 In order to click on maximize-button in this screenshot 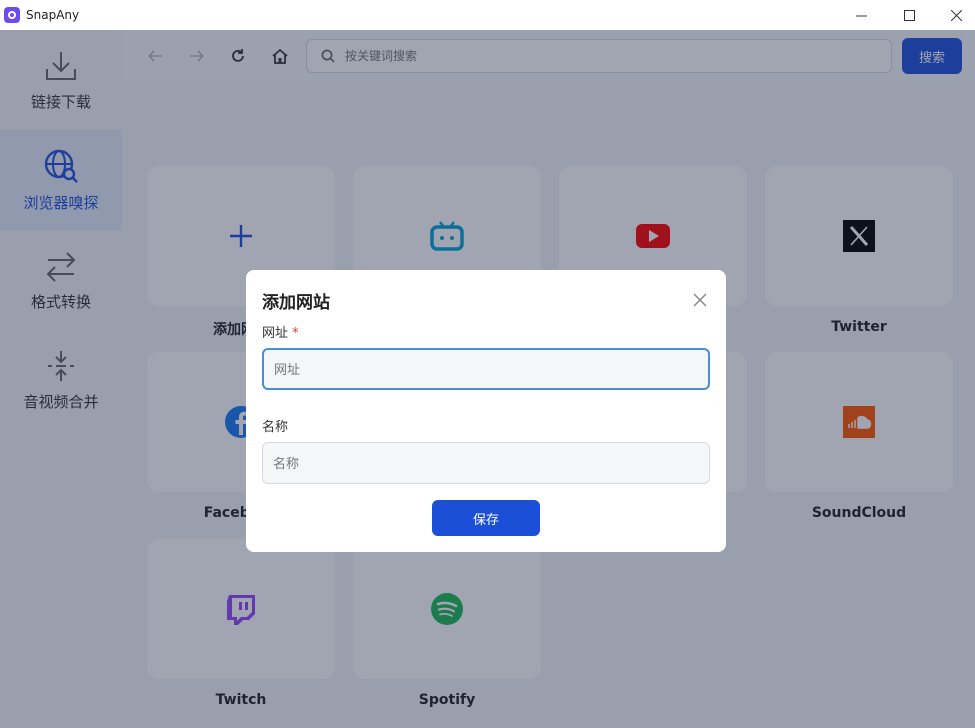, I will do `click(909, 15)`.